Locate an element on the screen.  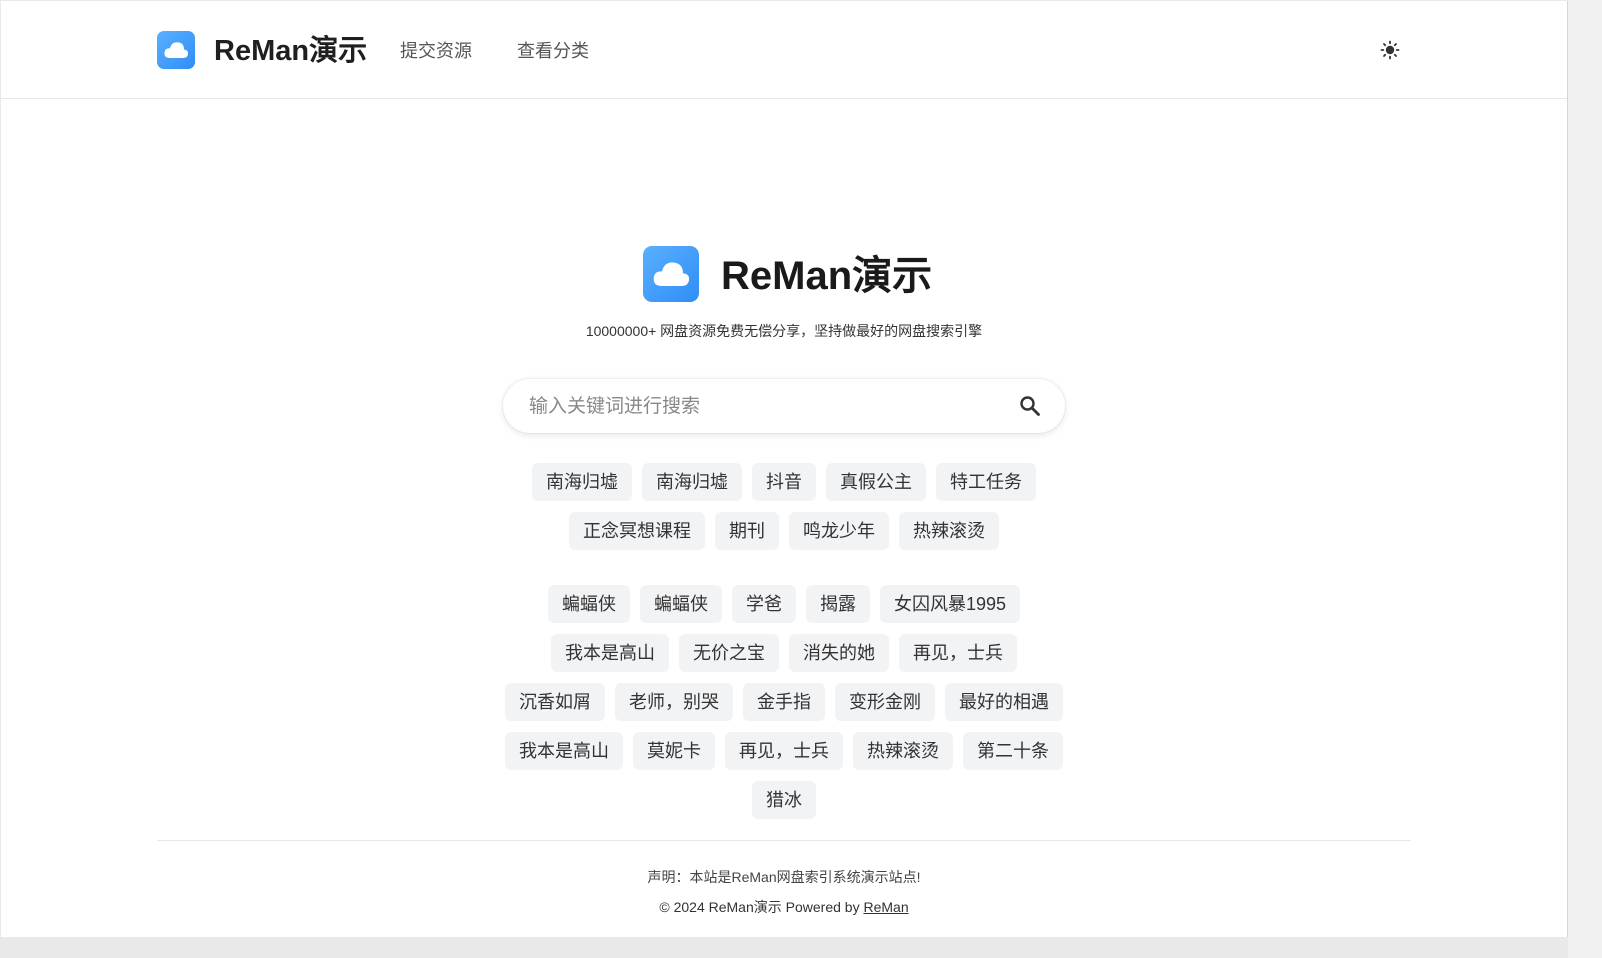
copyright-text: © 2024 ReMan演示 Powered by is located at coordinates (759, 907).